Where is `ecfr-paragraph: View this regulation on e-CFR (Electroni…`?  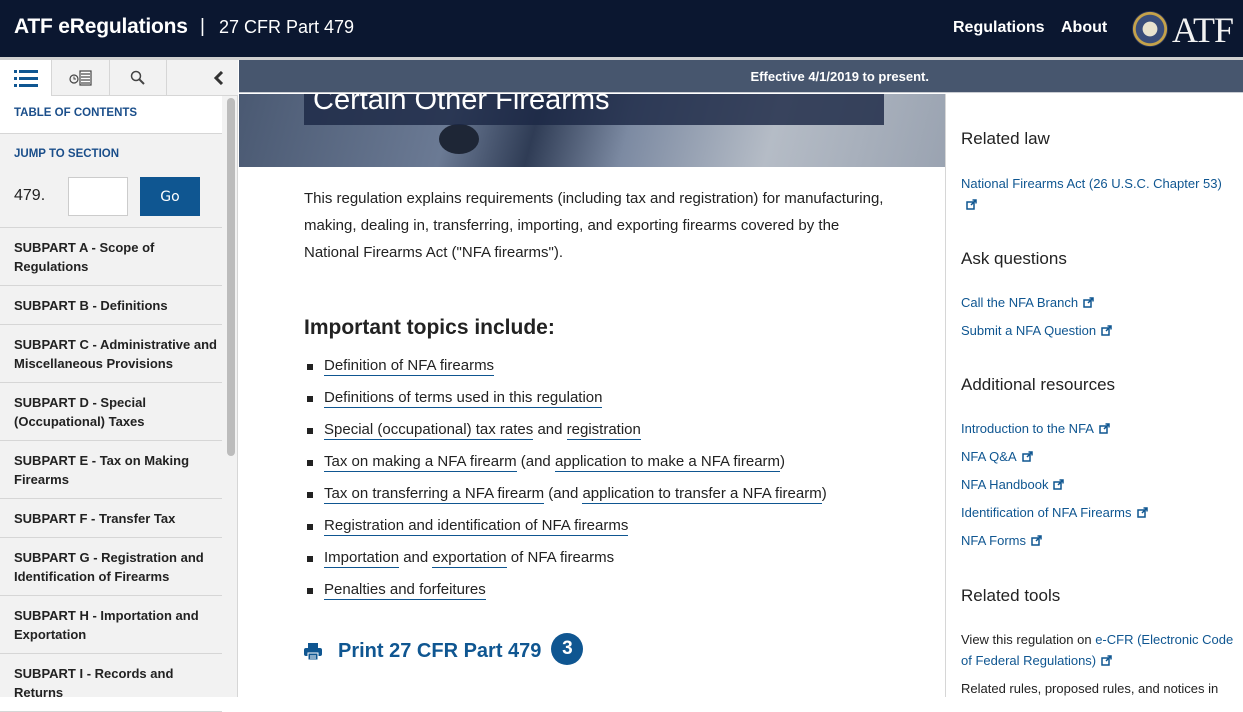 ecfr-paragraph: View this regulation on e-CFR (Electroni… is located at coordinates (1101, 650).